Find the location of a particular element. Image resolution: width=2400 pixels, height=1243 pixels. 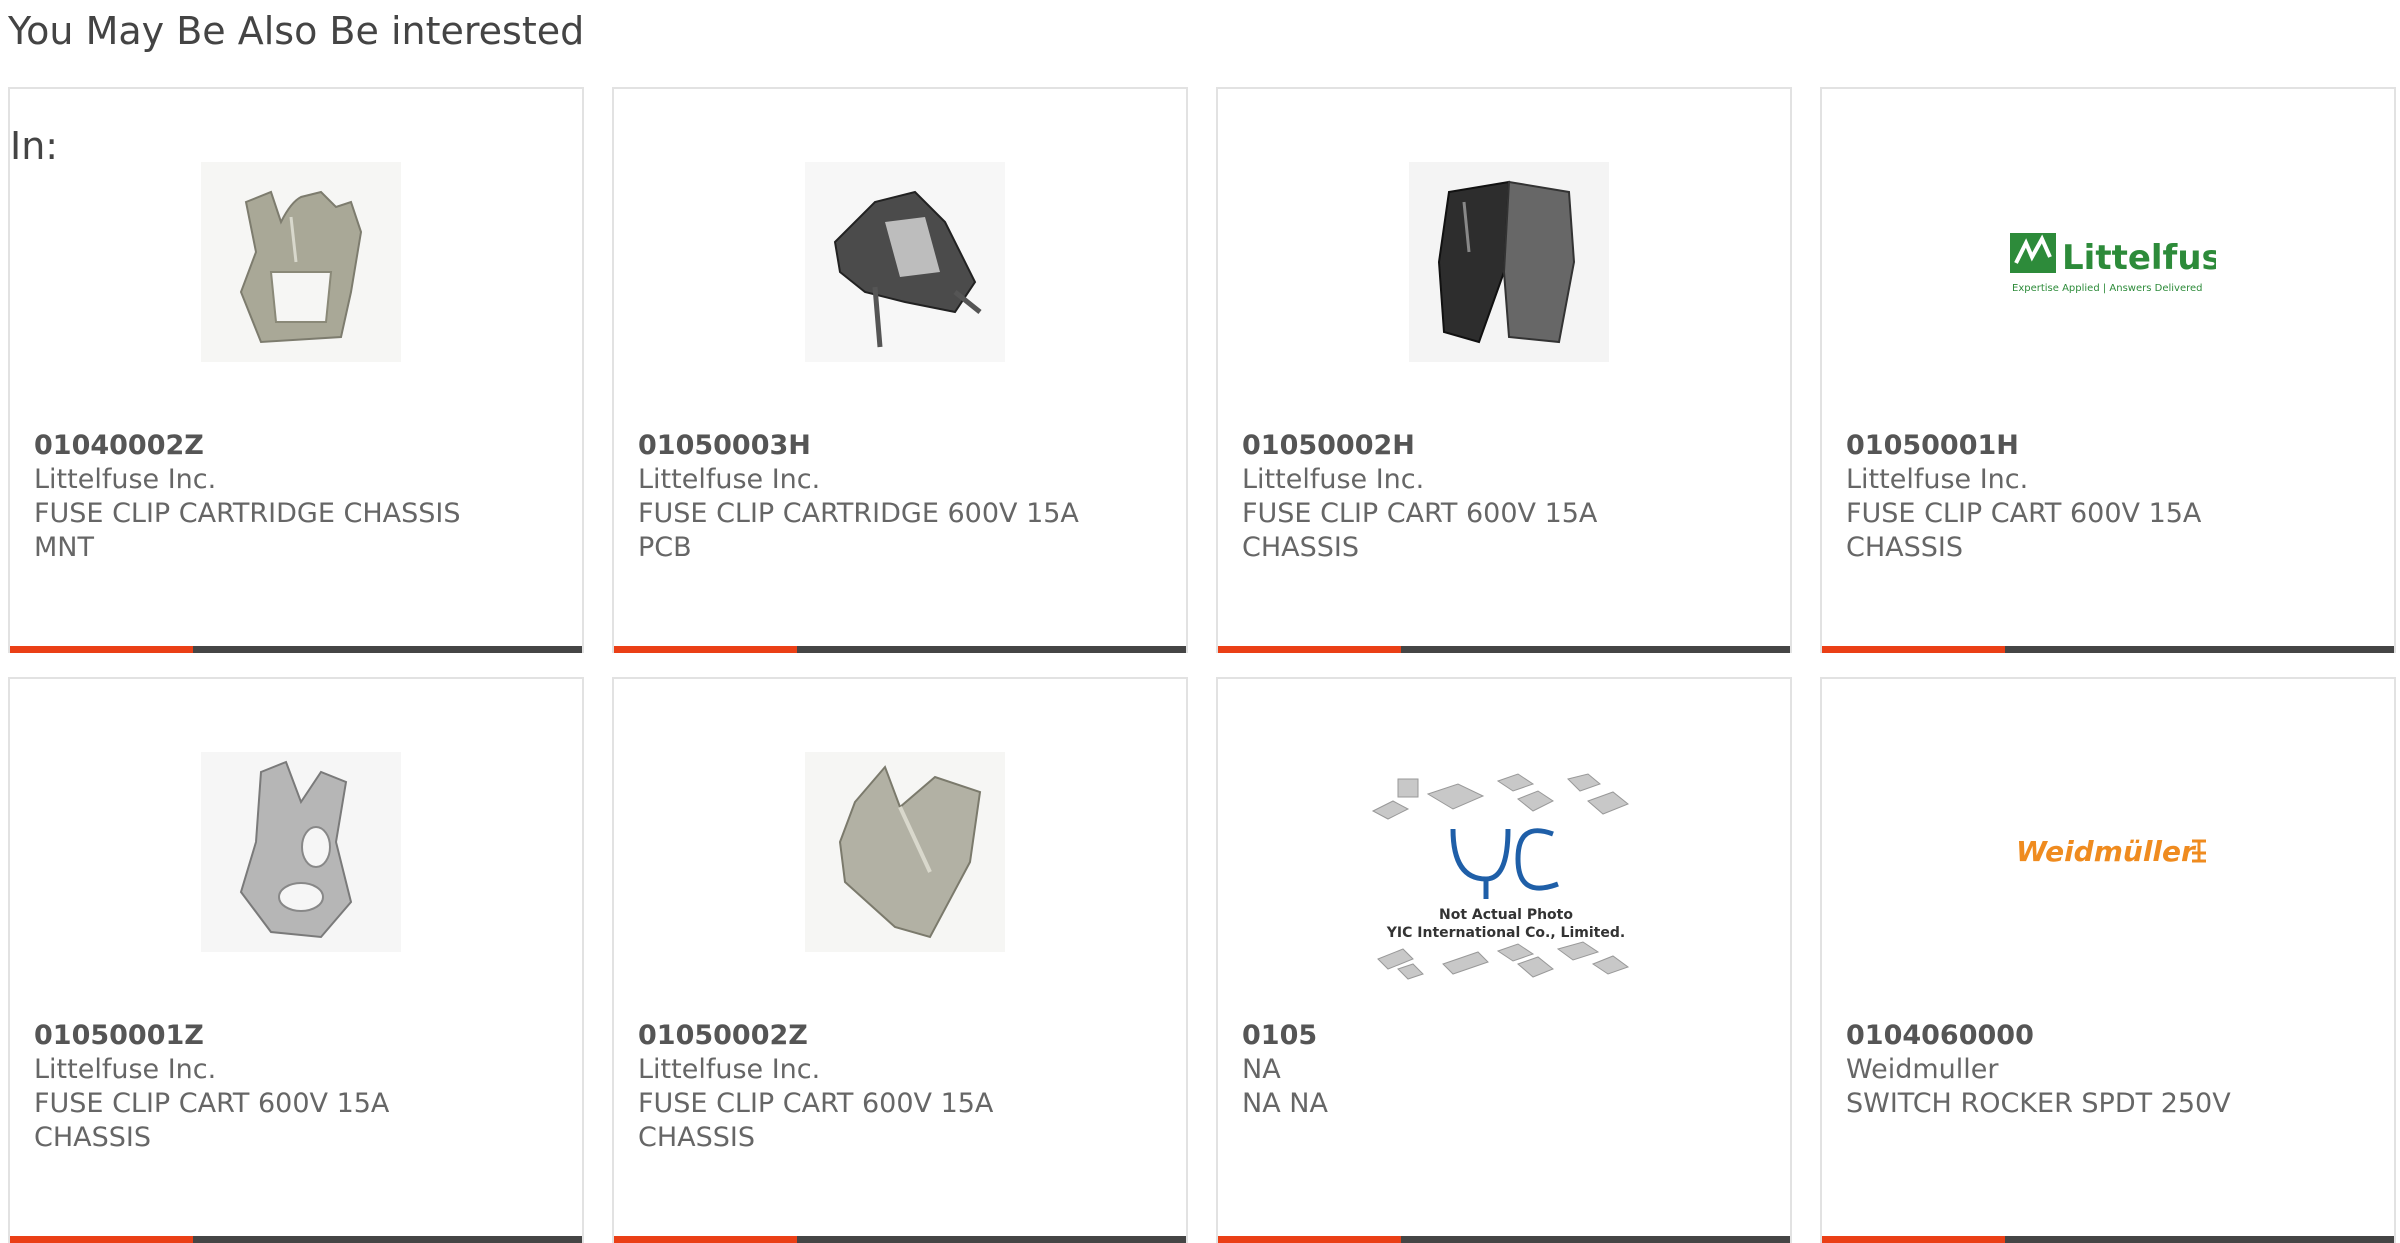

svg-text: Weidmüller is located at coordinates (2106, 851).